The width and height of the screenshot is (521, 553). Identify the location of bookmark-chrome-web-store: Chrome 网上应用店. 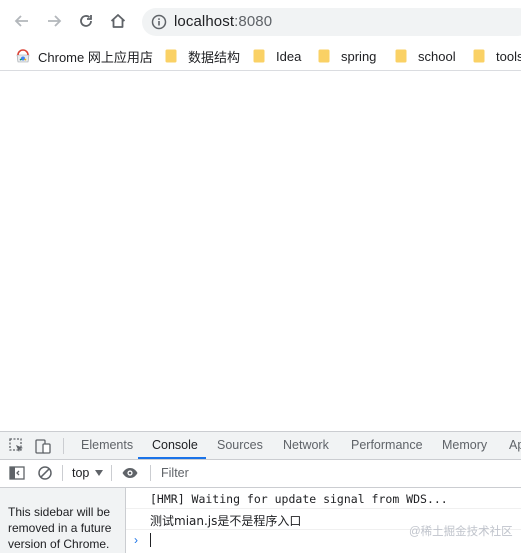
(84, 56).